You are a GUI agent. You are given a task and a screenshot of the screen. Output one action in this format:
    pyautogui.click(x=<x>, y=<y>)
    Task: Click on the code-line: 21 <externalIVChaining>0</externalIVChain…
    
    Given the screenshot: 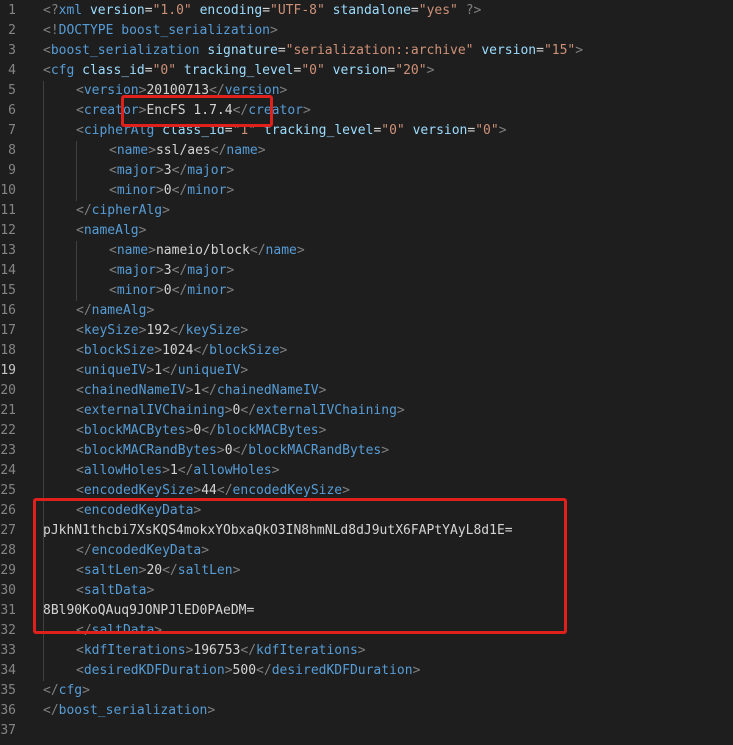 What is the action you would take?
    pyautogui.click(x=366, y=411)
    